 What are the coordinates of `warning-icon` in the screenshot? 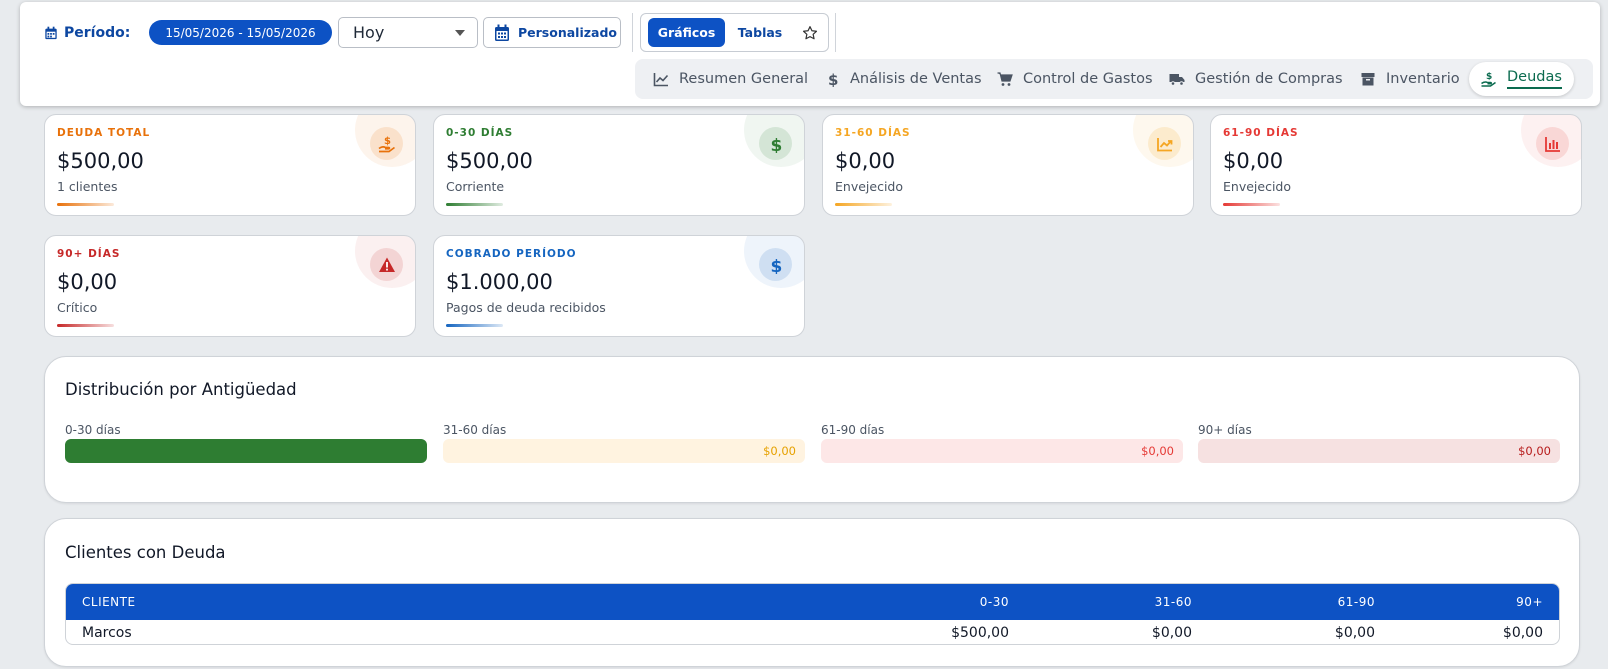 It's located at (386, 264).